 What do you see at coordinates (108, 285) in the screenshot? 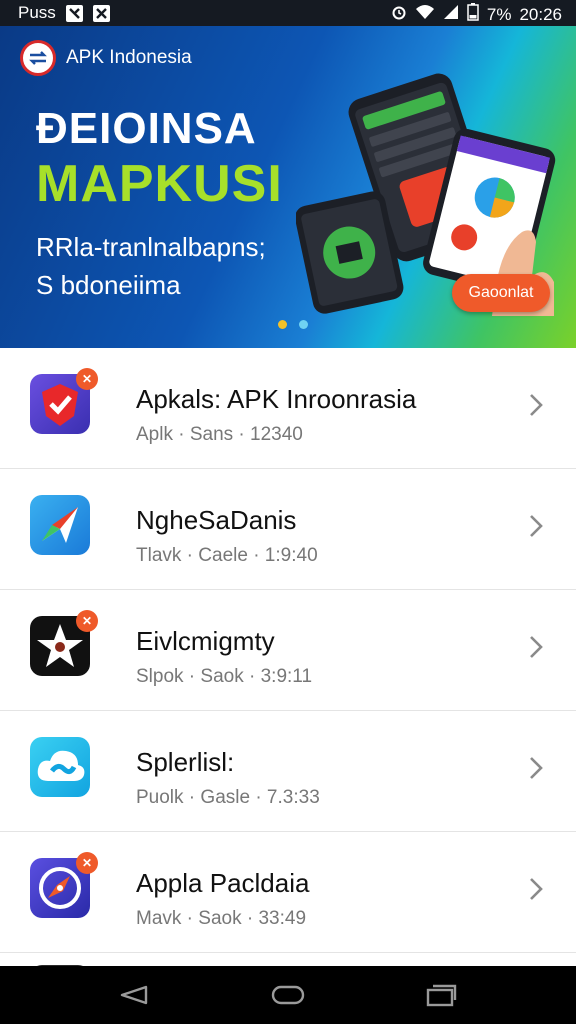
I see `banner-subtitle-line2: S bdoneiima` at bounding box center [108, 285].